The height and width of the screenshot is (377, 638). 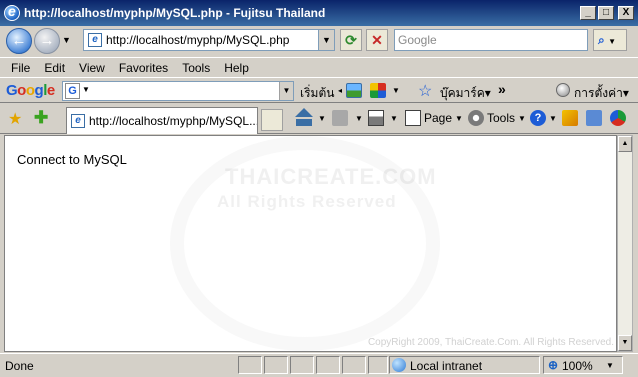 I want to click on menu-edit: Edit, so click(x=54, y=68).